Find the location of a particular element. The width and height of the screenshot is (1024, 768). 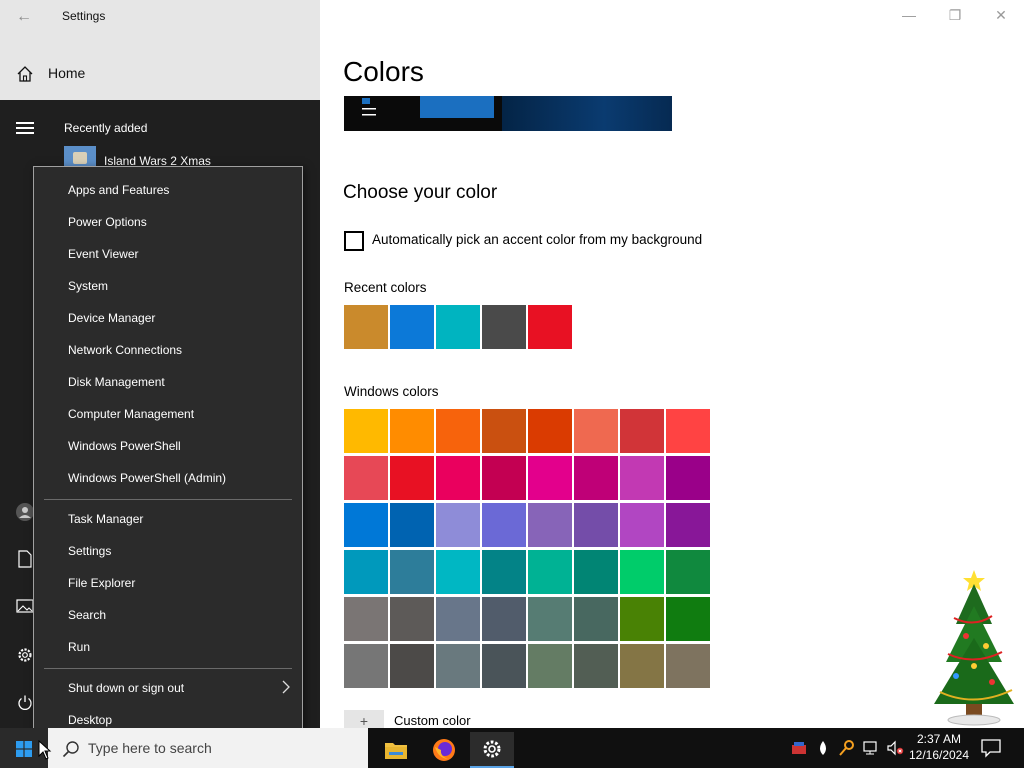

menu-item-system: System is located at coordinates (168, 286).